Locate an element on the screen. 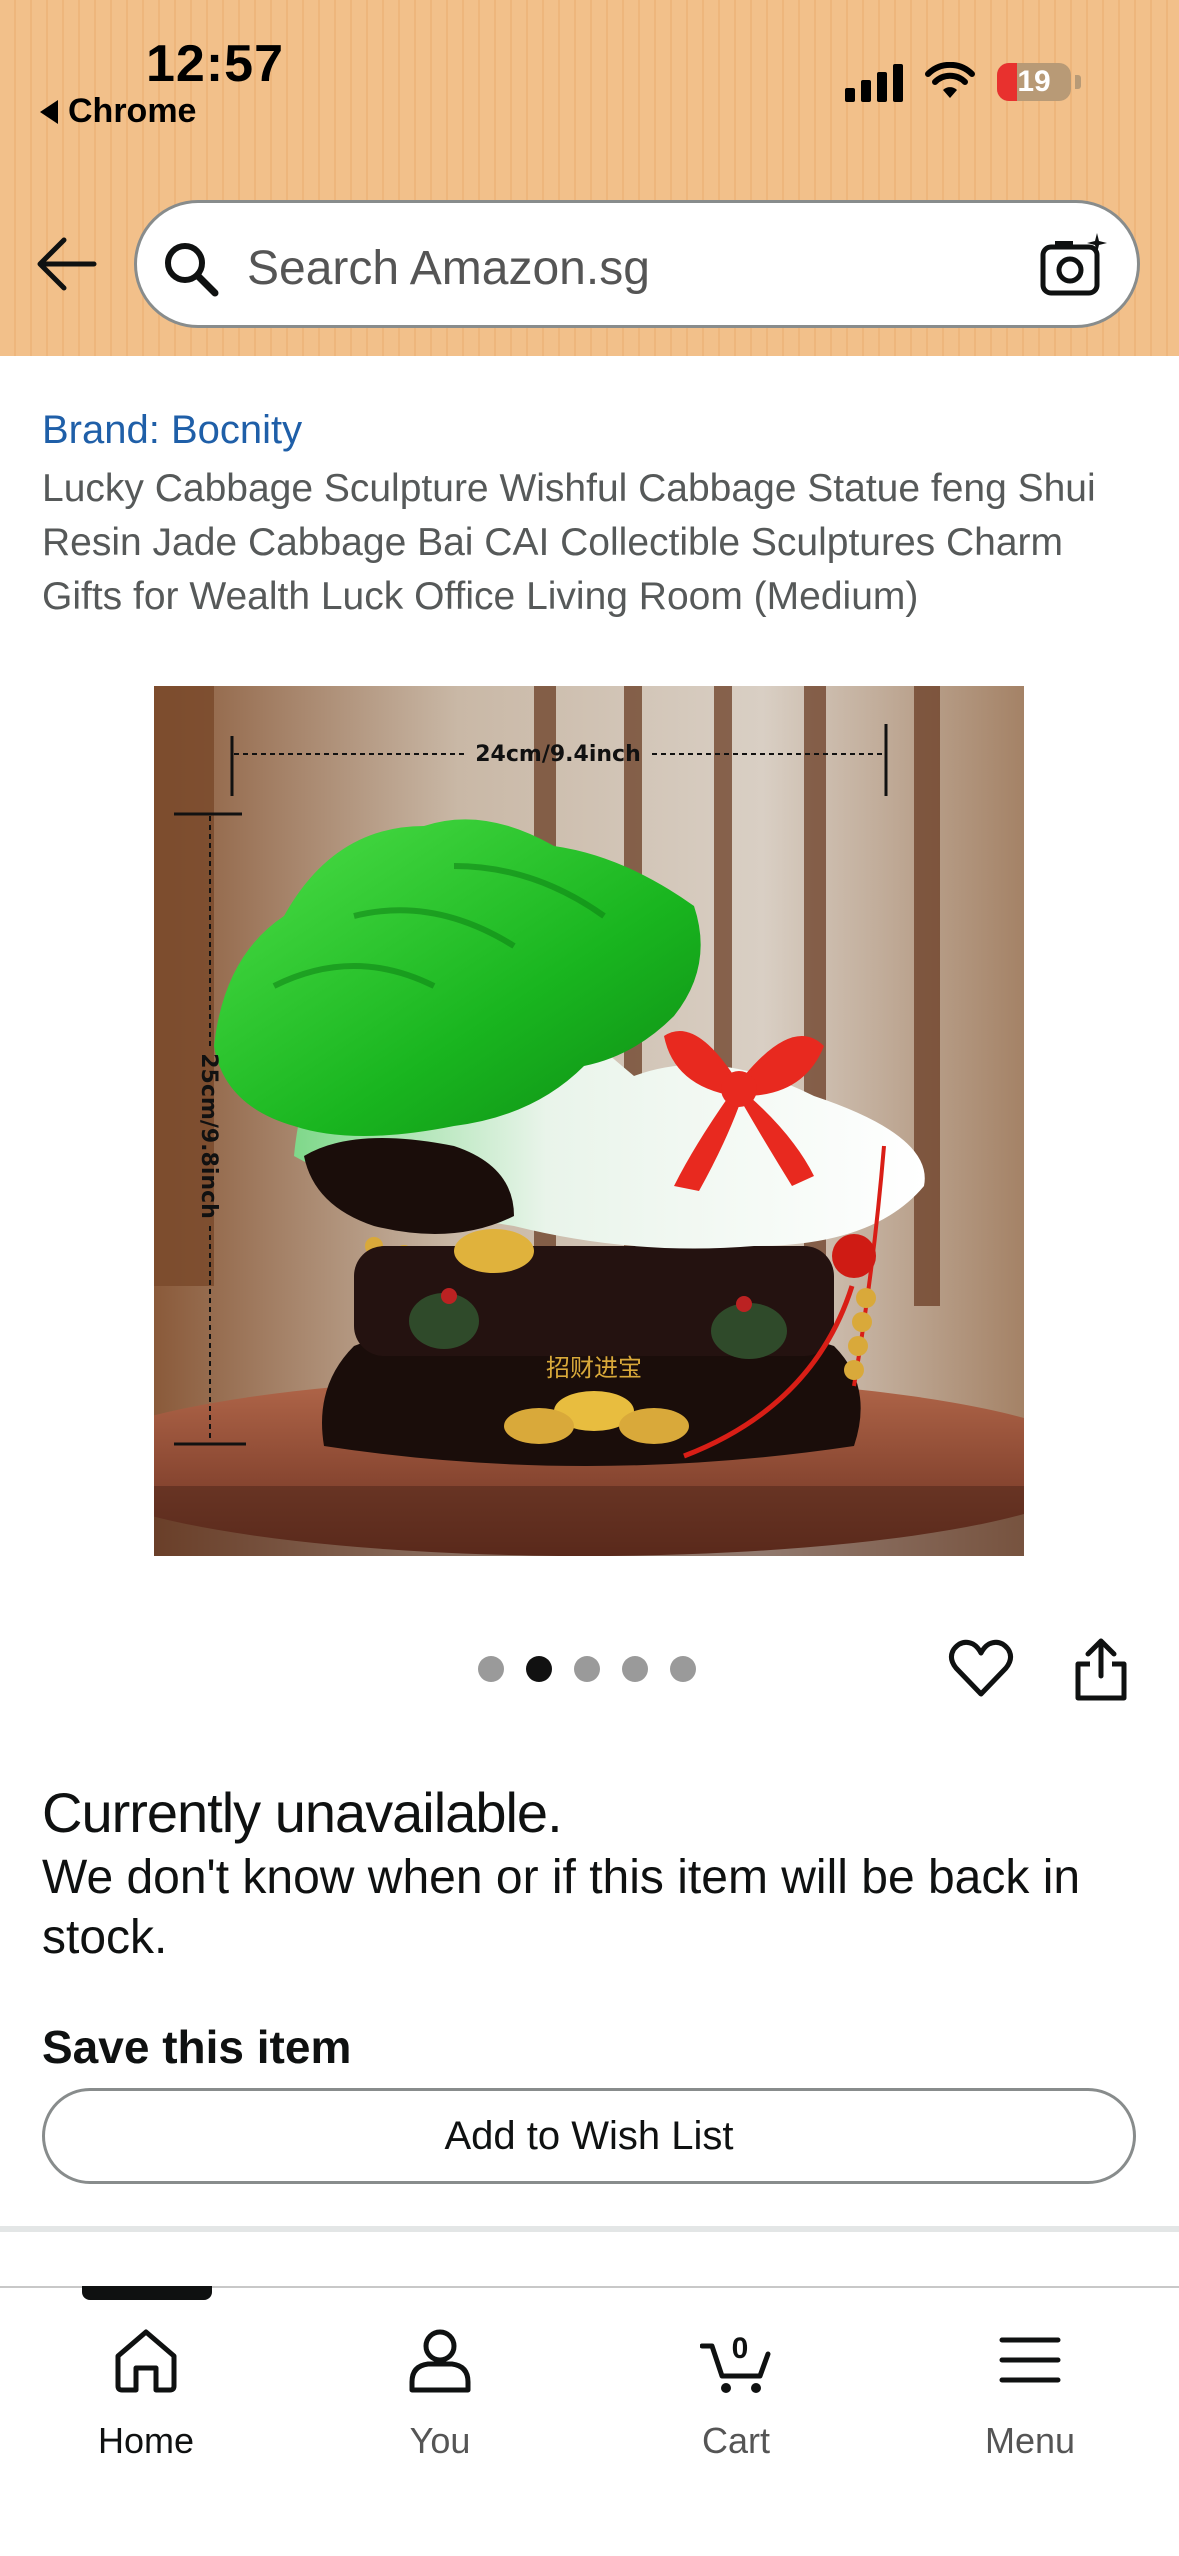 This screenshot has width=1179, height=2556. width-dimension-label: 24cm/9.4inch is located at coordinates (558, 754).